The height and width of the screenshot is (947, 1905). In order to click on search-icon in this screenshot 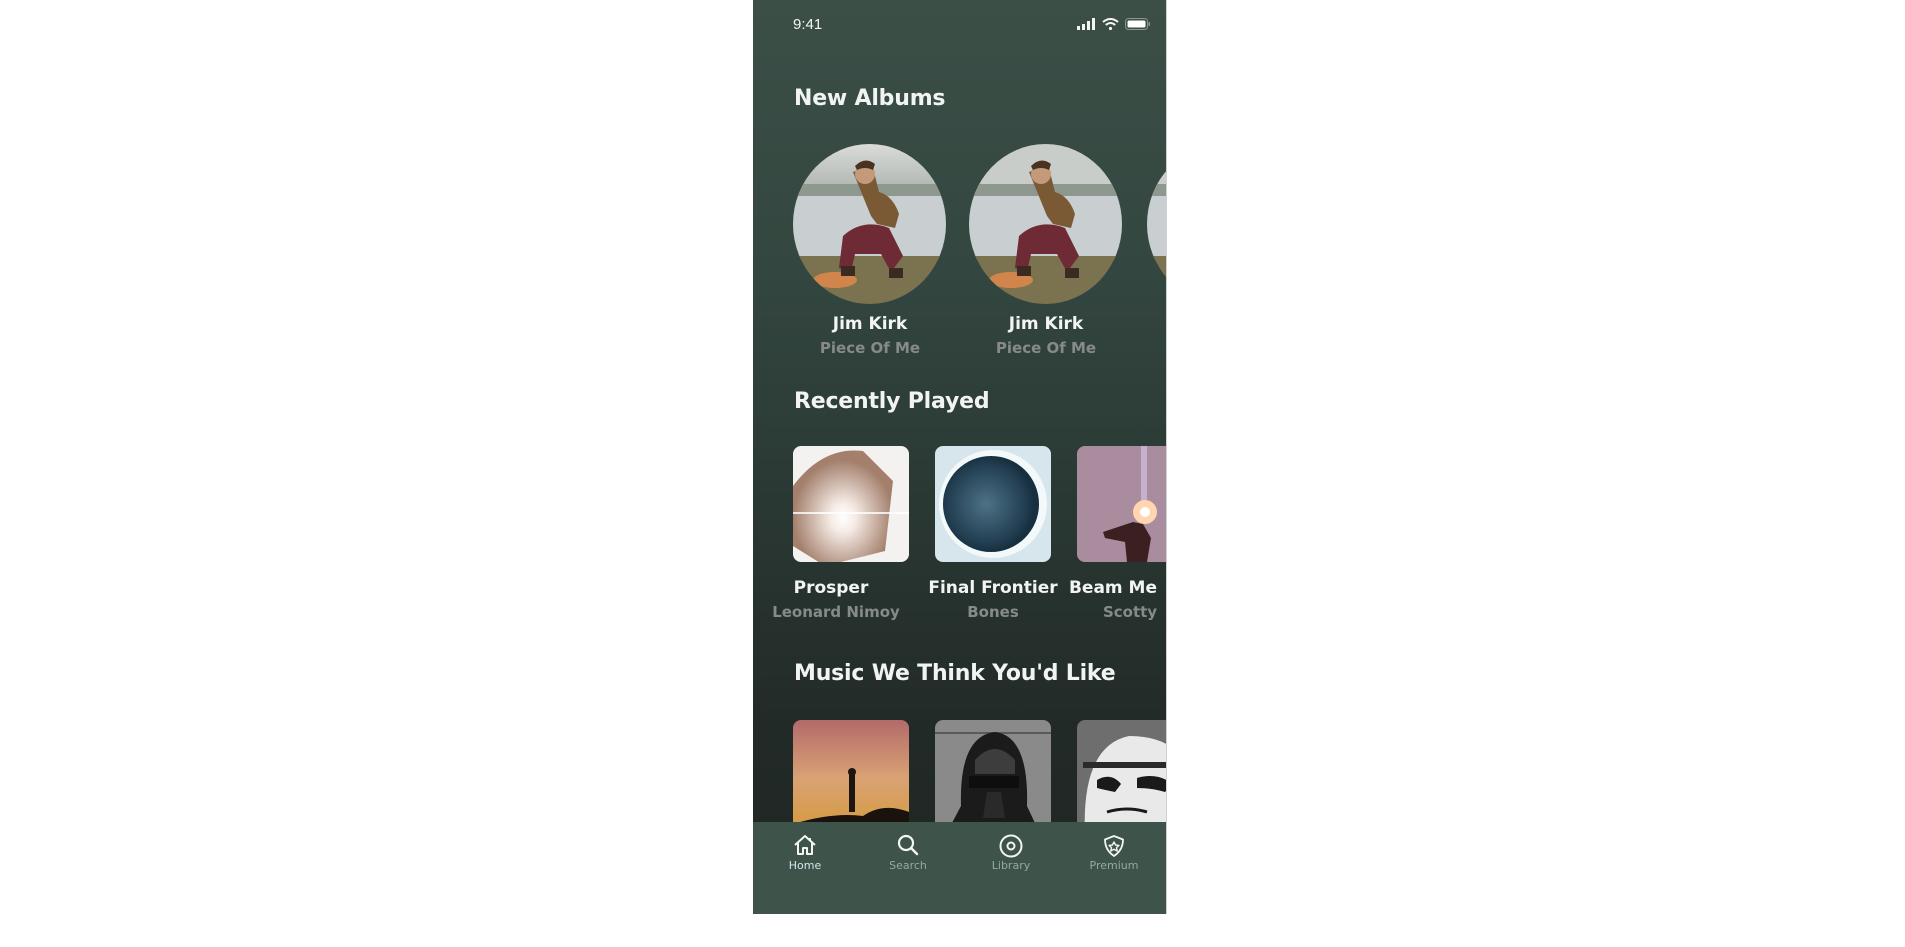, I will do `click(908, 845)`.